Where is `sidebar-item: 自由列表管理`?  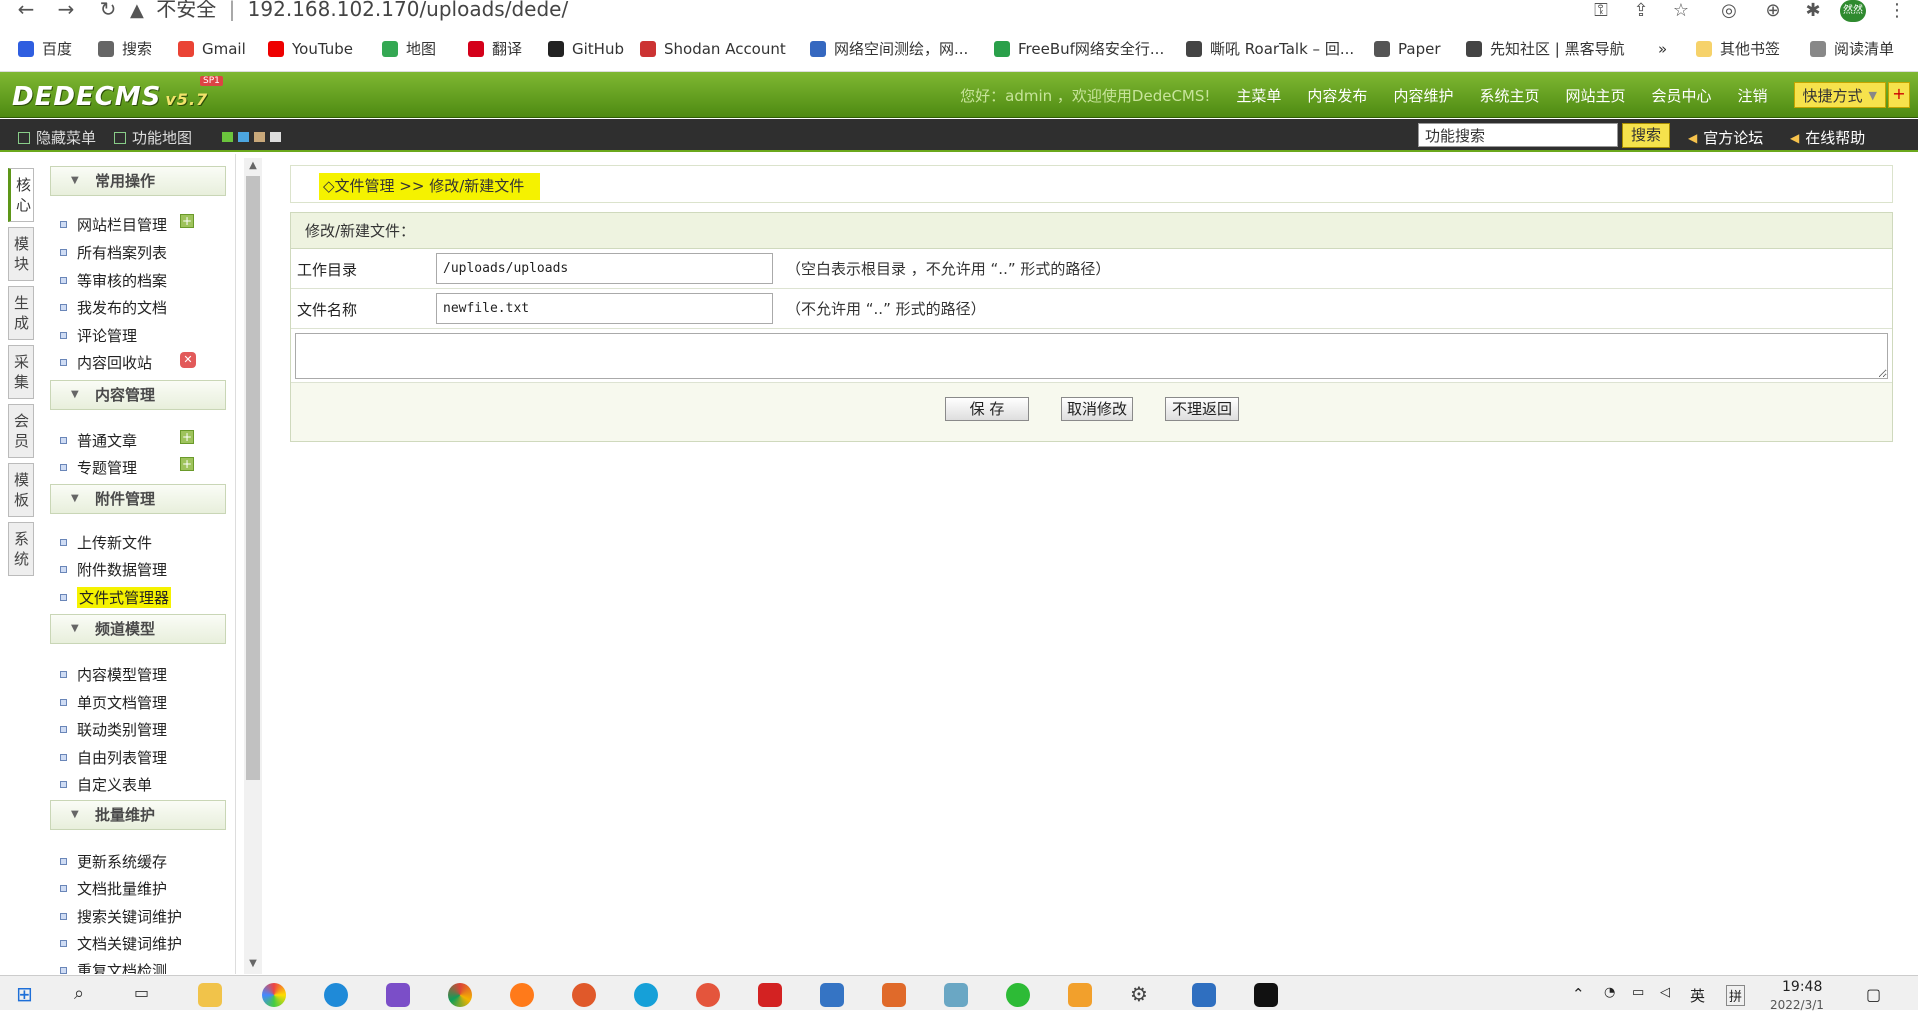 sidebar-item: 自由列表管理 is located at coordinates (113, 757).